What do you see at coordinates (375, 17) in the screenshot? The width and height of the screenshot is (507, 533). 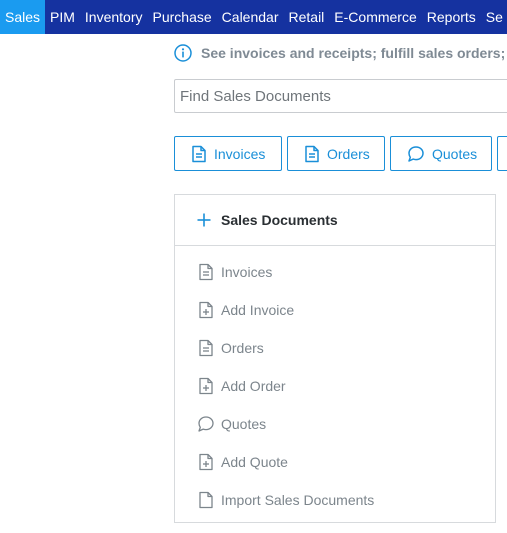 I see `nav-item-ecommerce: E-Commerce` at bounding box center [375, 17].